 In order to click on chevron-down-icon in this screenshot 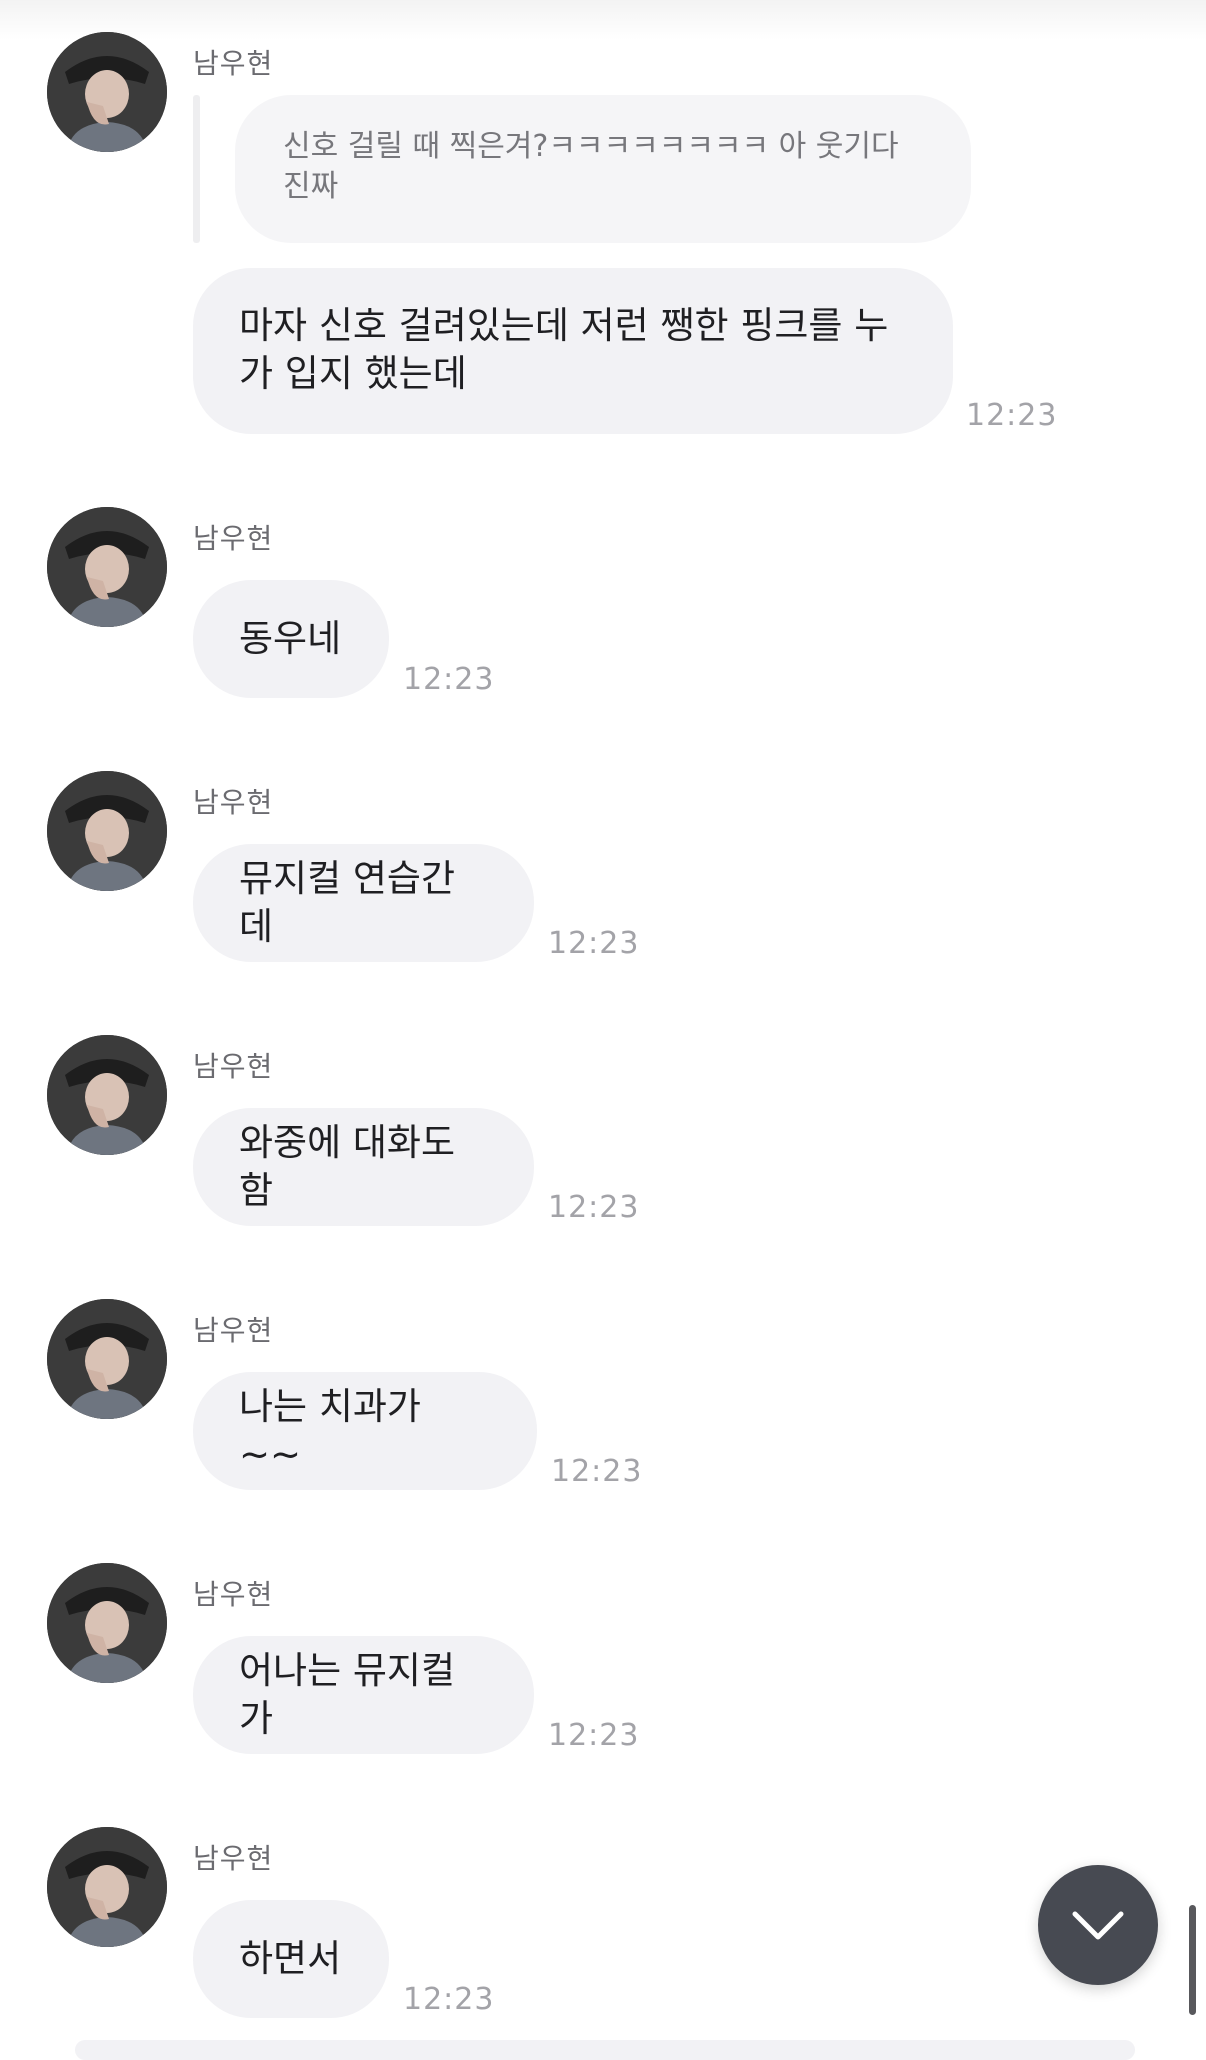, I will do `click(1098, 1925)`.